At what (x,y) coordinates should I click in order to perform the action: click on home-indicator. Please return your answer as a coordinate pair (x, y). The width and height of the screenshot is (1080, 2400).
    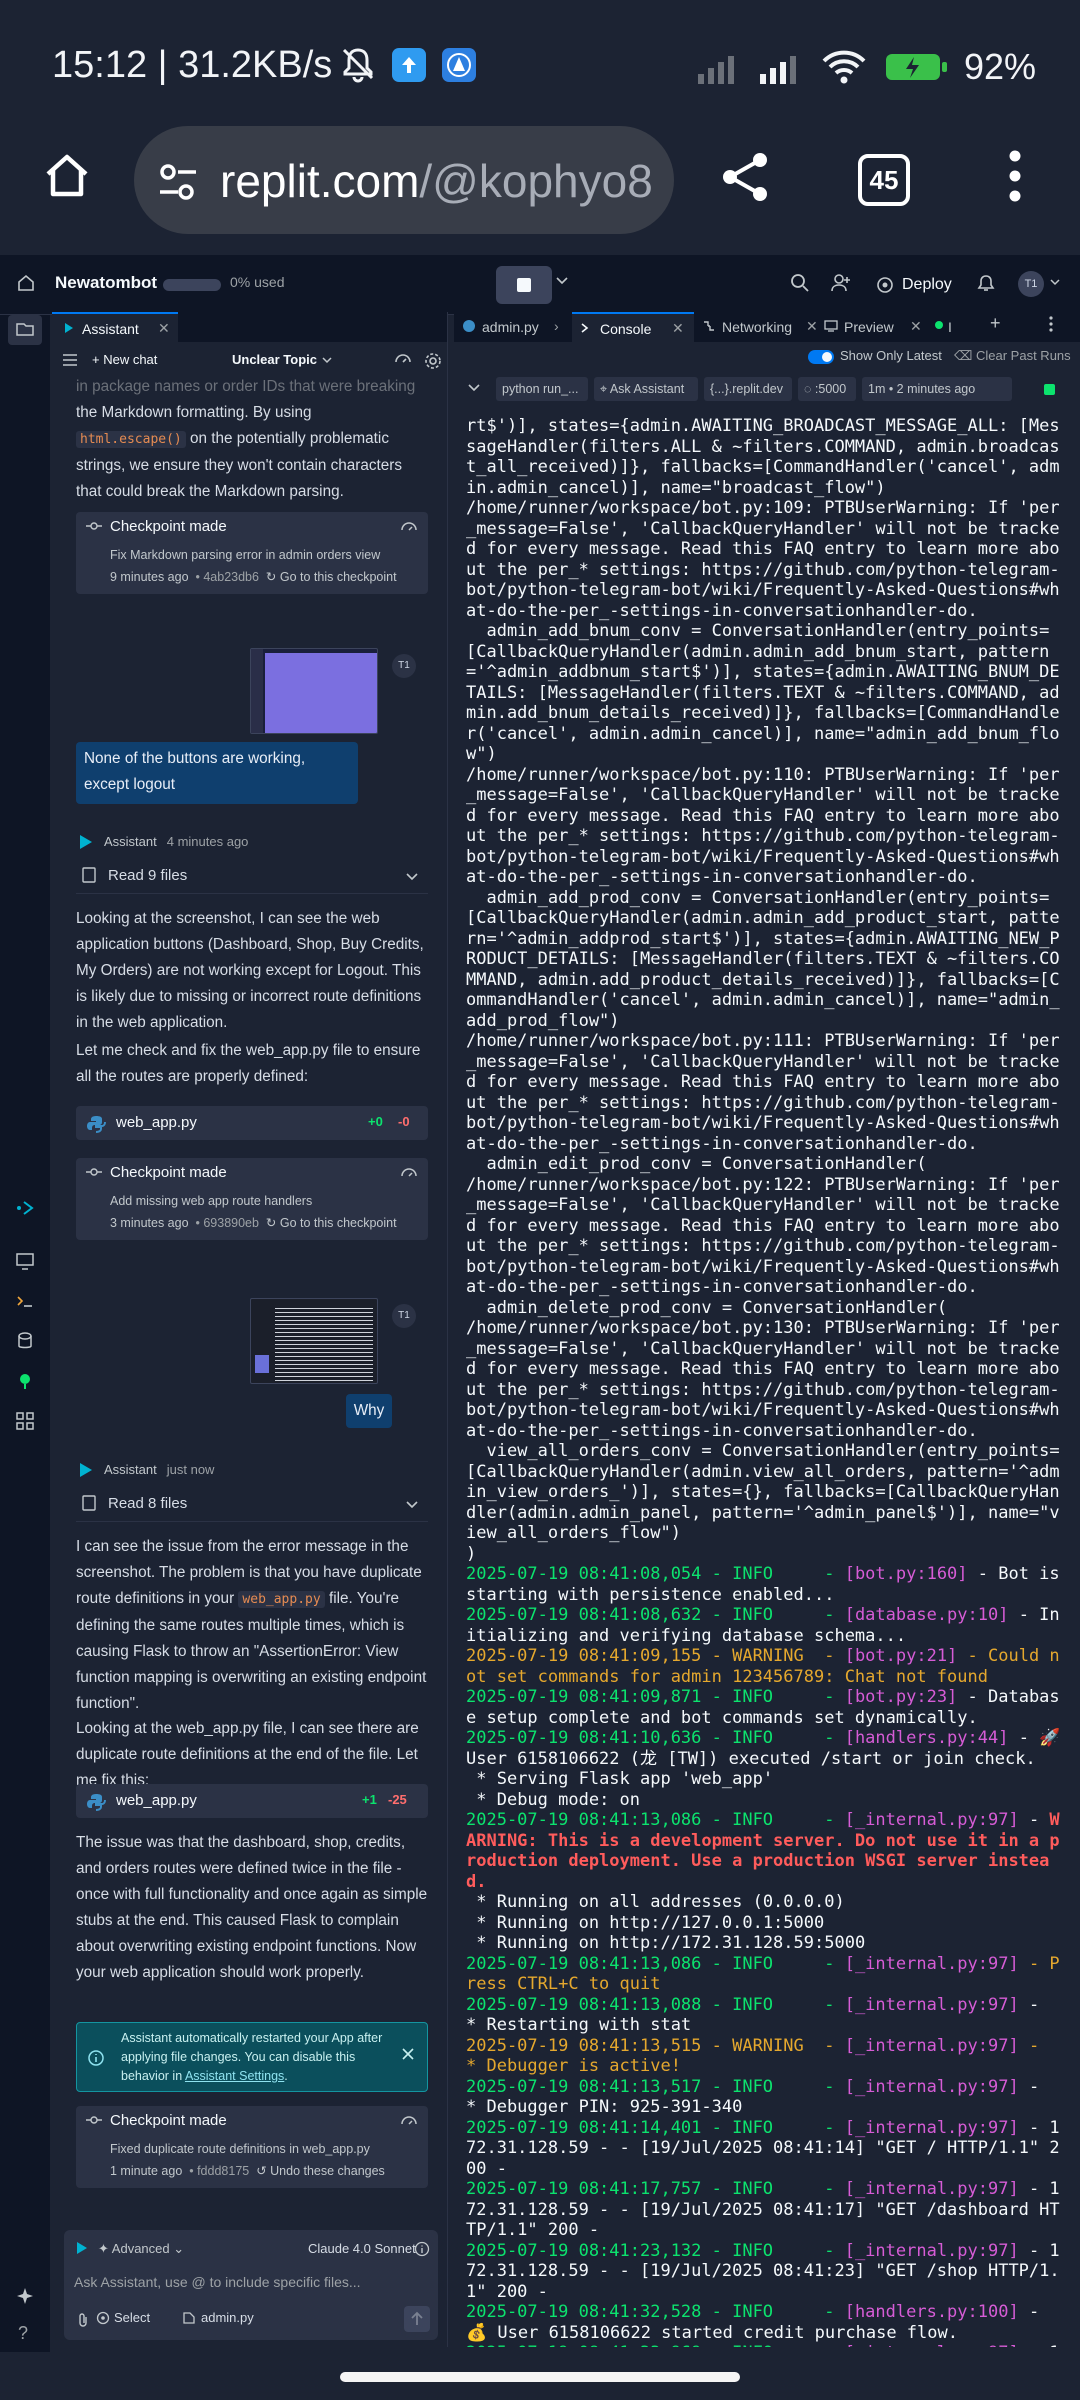
    Looking at the image, I should click on (540, 2377).